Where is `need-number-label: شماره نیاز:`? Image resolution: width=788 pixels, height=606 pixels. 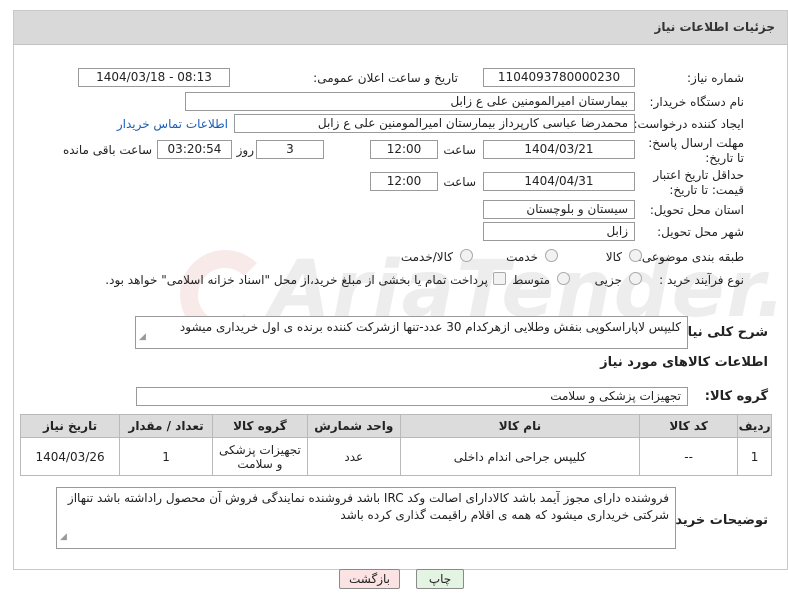 need-number-label: شماره نیاز: is located at coordinates (715, 78).